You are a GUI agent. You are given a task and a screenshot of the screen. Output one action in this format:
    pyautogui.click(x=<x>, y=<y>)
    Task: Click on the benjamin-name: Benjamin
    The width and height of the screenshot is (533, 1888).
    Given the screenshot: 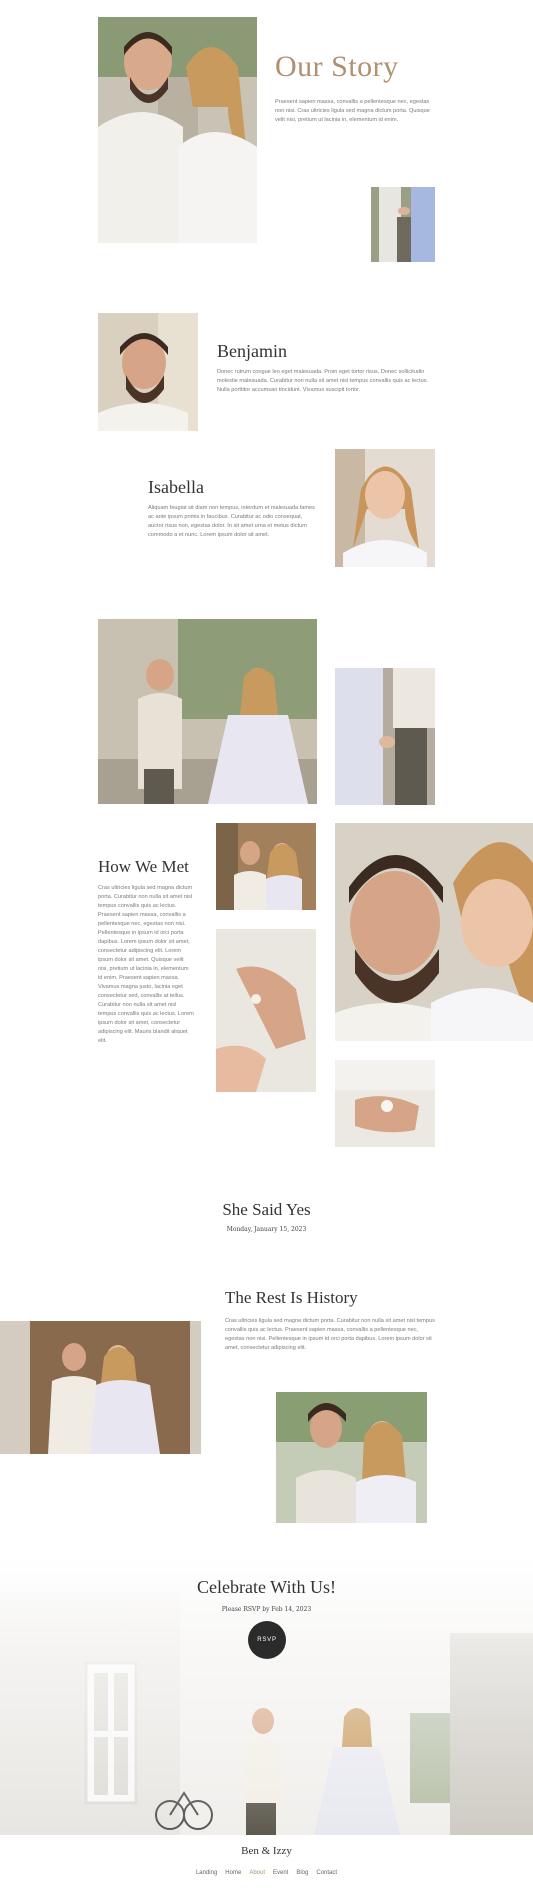 What is the action you would take?
    pyautogui.click(x=252, y=351)
    